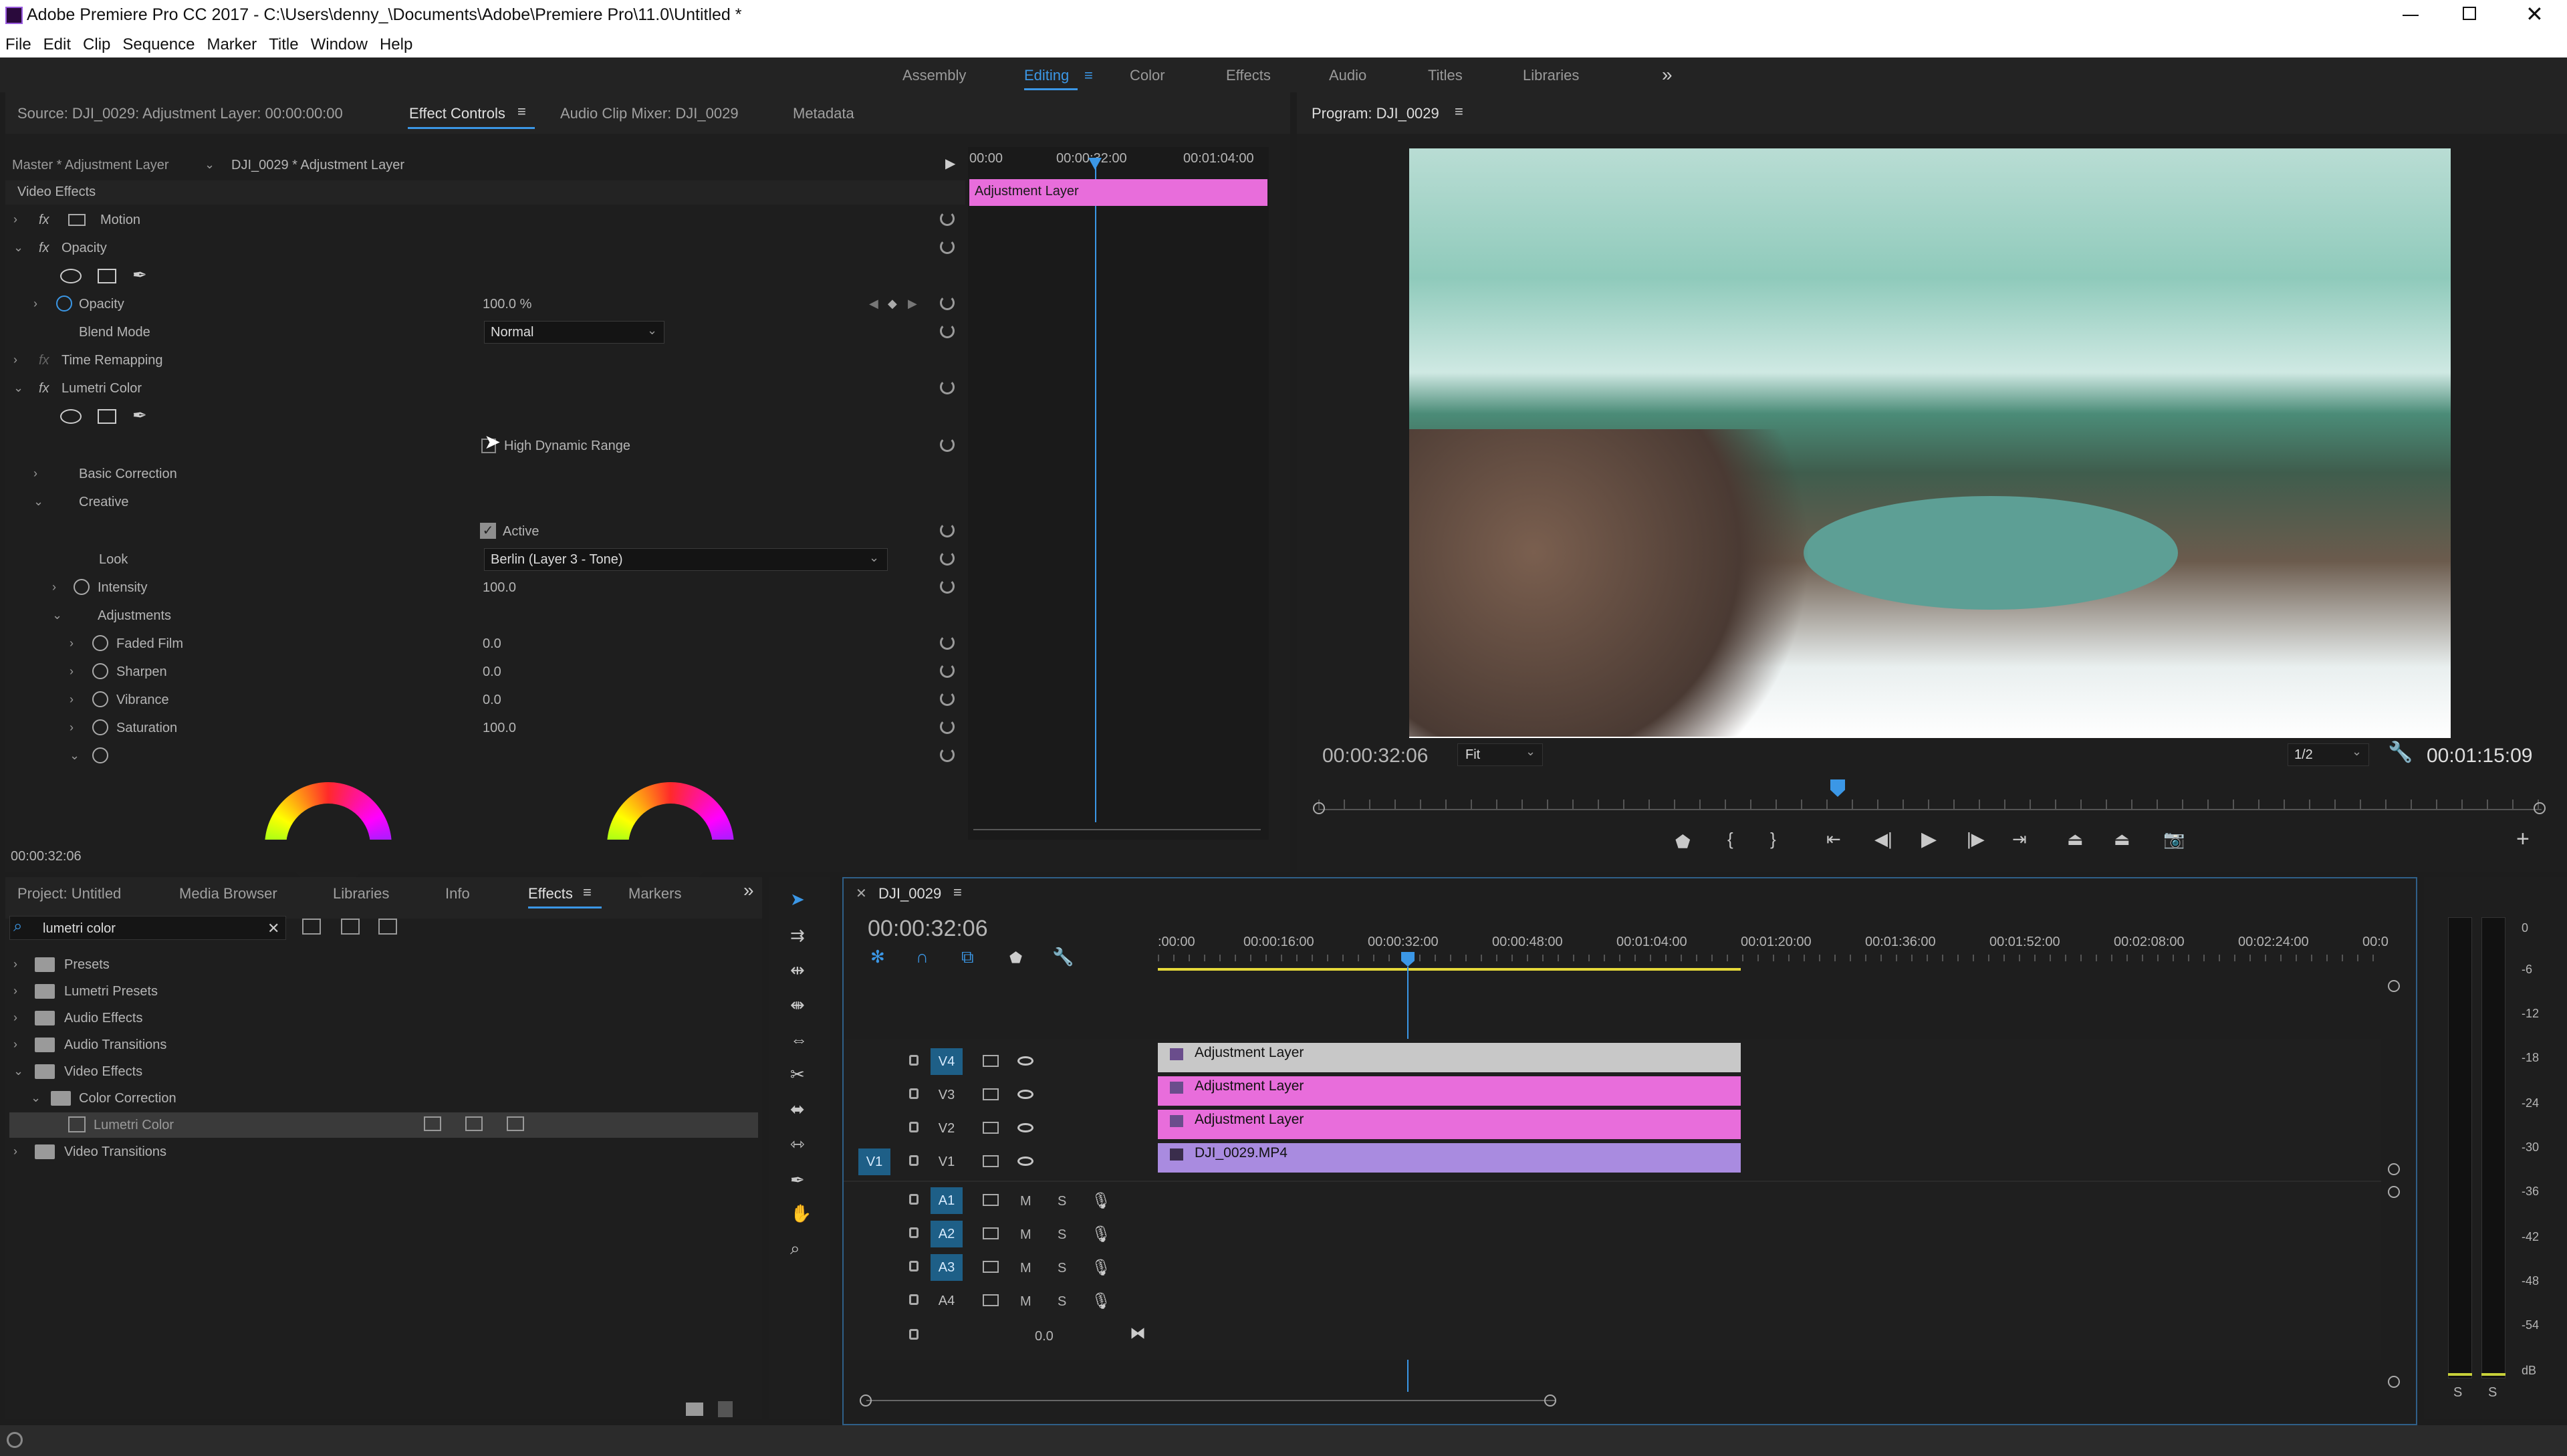 This screenshot has height=1456, width=2567. I want to click on step-forward-icon: |▶, so click(1976, 839).